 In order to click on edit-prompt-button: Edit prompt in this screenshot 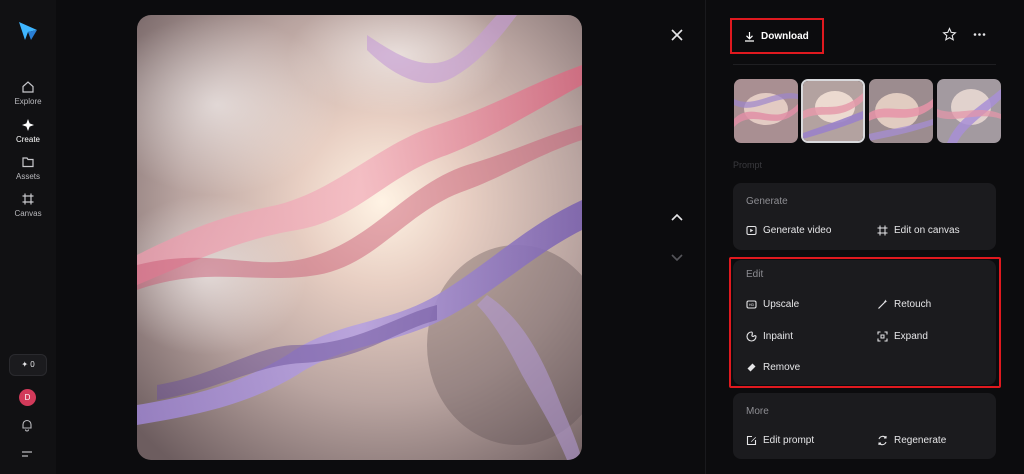, I will do `click(780, 440)`.